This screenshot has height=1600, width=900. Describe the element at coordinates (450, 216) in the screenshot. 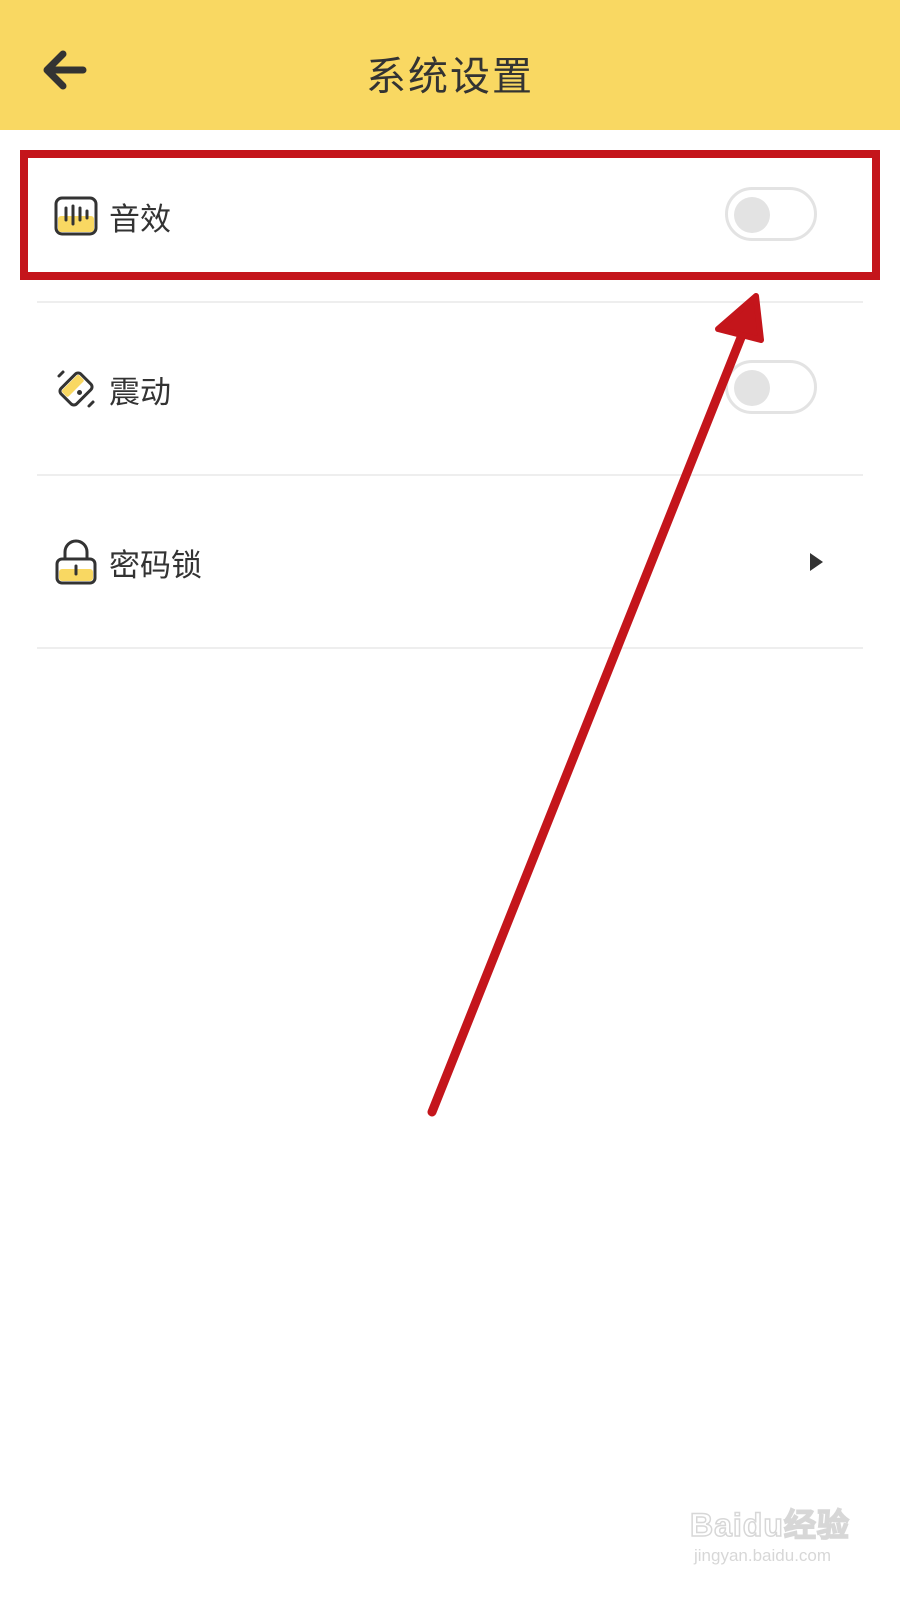

I see `settings-row-sound: 音效` at that location.